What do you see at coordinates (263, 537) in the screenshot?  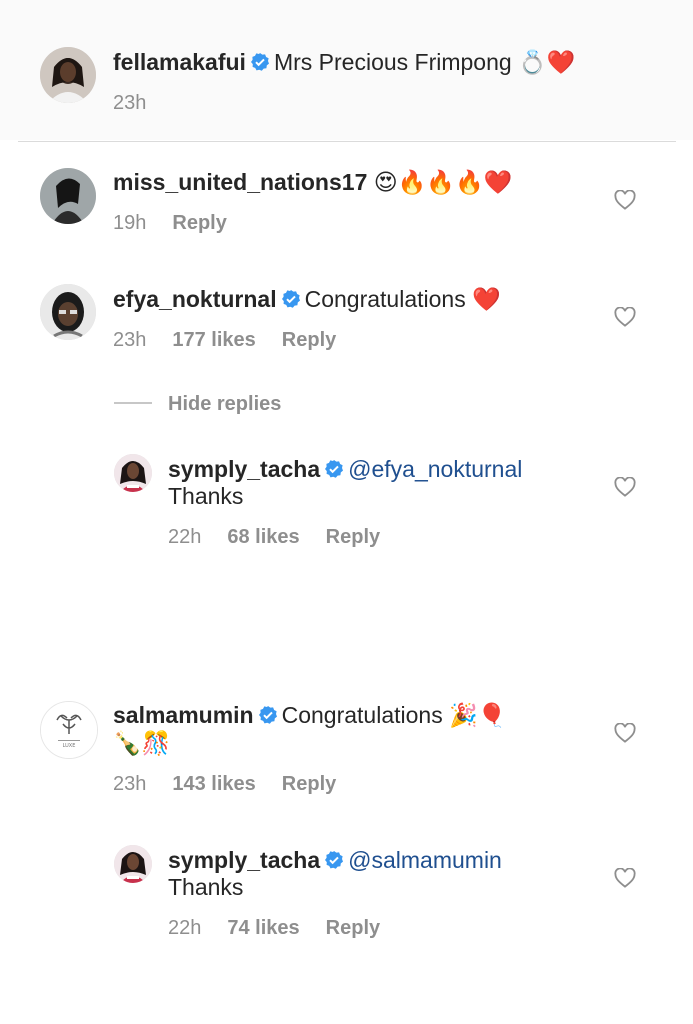 I see `likes-count: 68 likes` at bounding box center [263, 537].